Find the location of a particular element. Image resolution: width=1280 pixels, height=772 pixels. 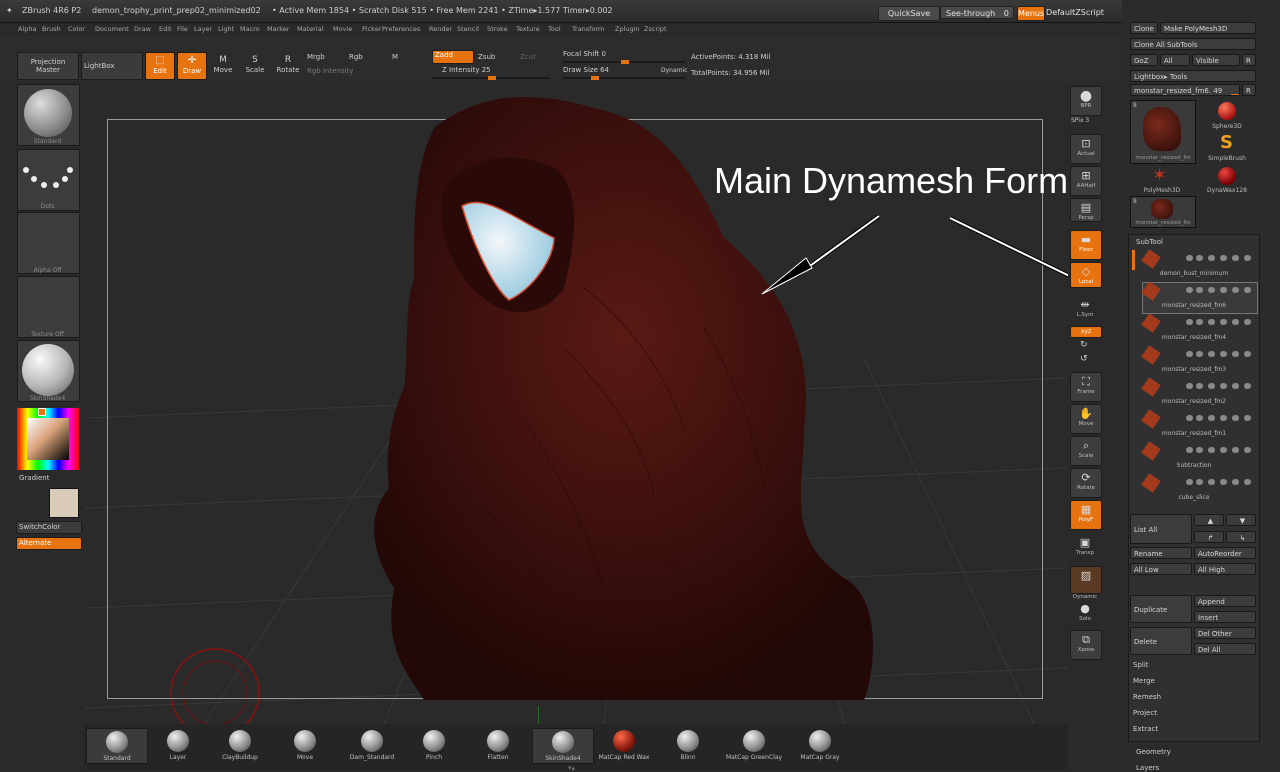

sphere3d-thumb: Sphere3D is located at coordinates (1227, 117).